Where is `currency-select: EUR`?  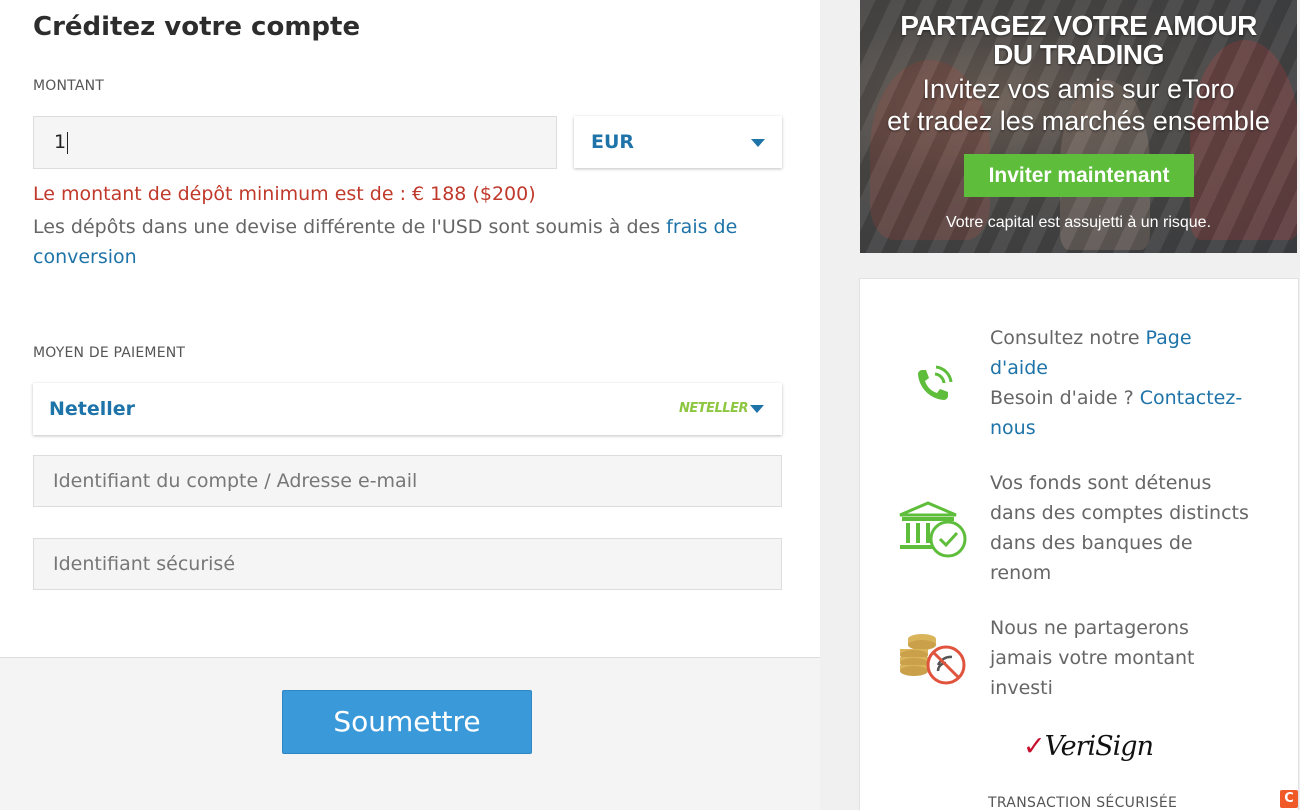 currency-select: EUR is located at coordinates (678, 142).